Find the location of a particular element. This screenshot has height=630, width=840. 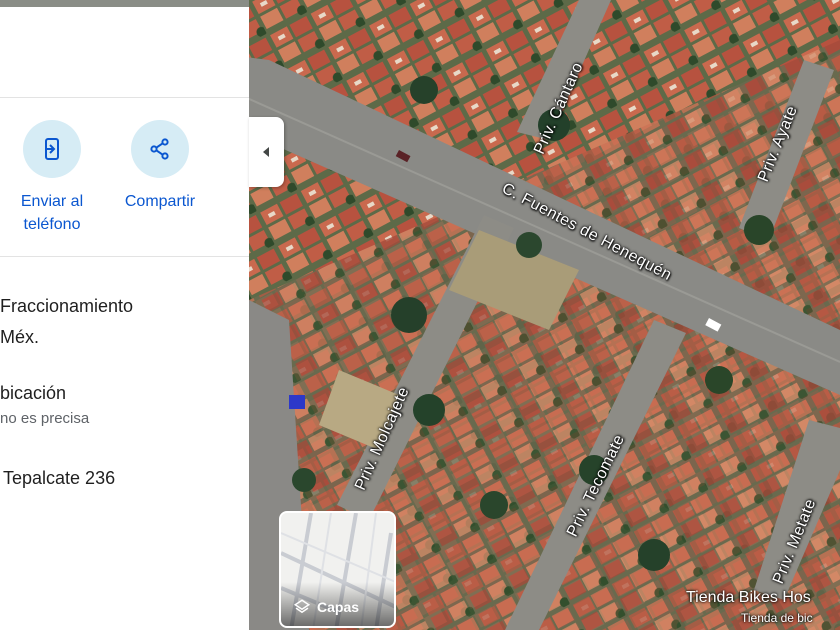

caret-left-icon is located at coordinates (265, 152).